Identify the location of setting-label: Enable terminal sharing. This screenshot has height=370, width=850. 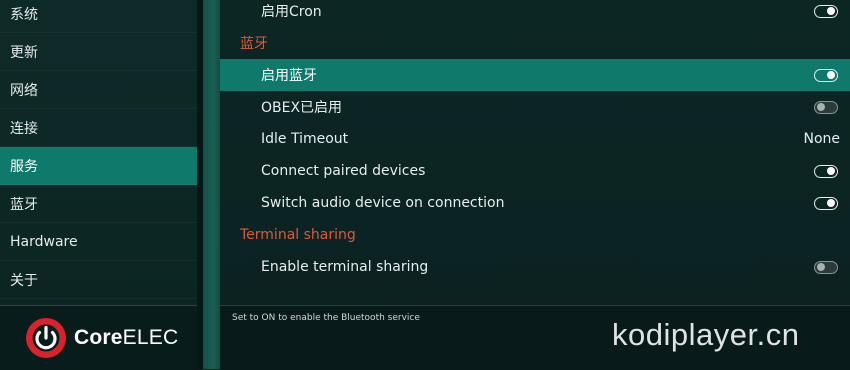
(345, 267).